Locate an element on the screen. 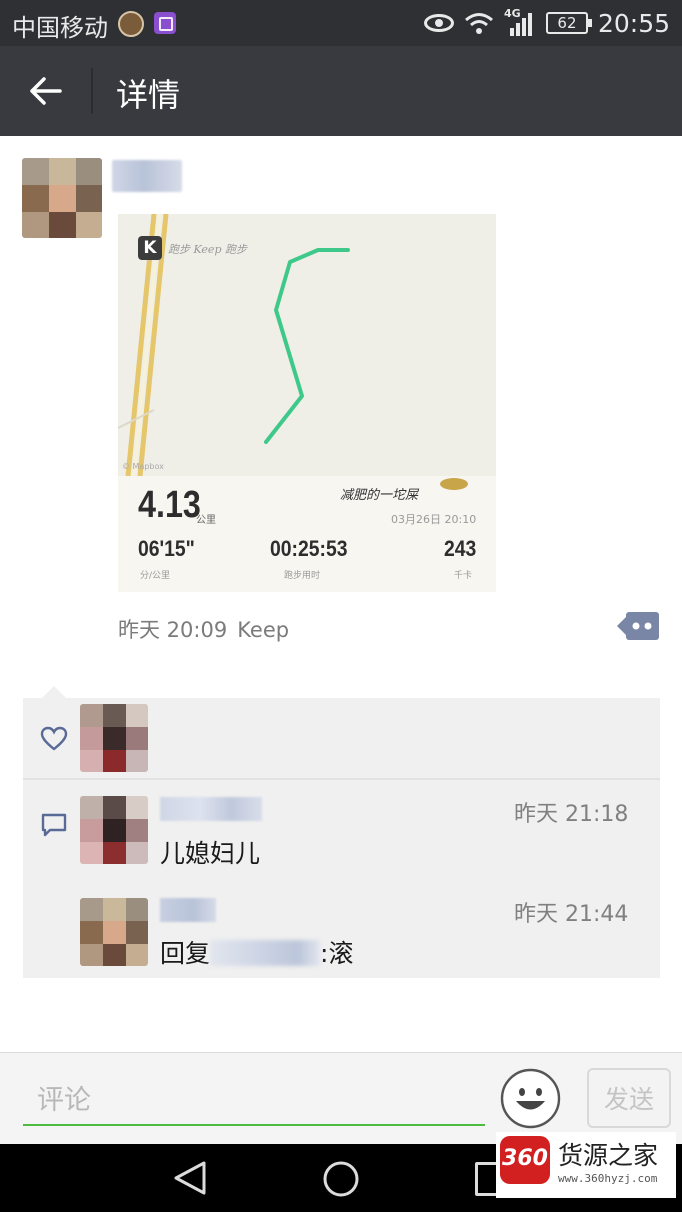 The height and width of the screenshot is (1212, 682). calories-label: 千卡 is located at coordinates (463, 576).